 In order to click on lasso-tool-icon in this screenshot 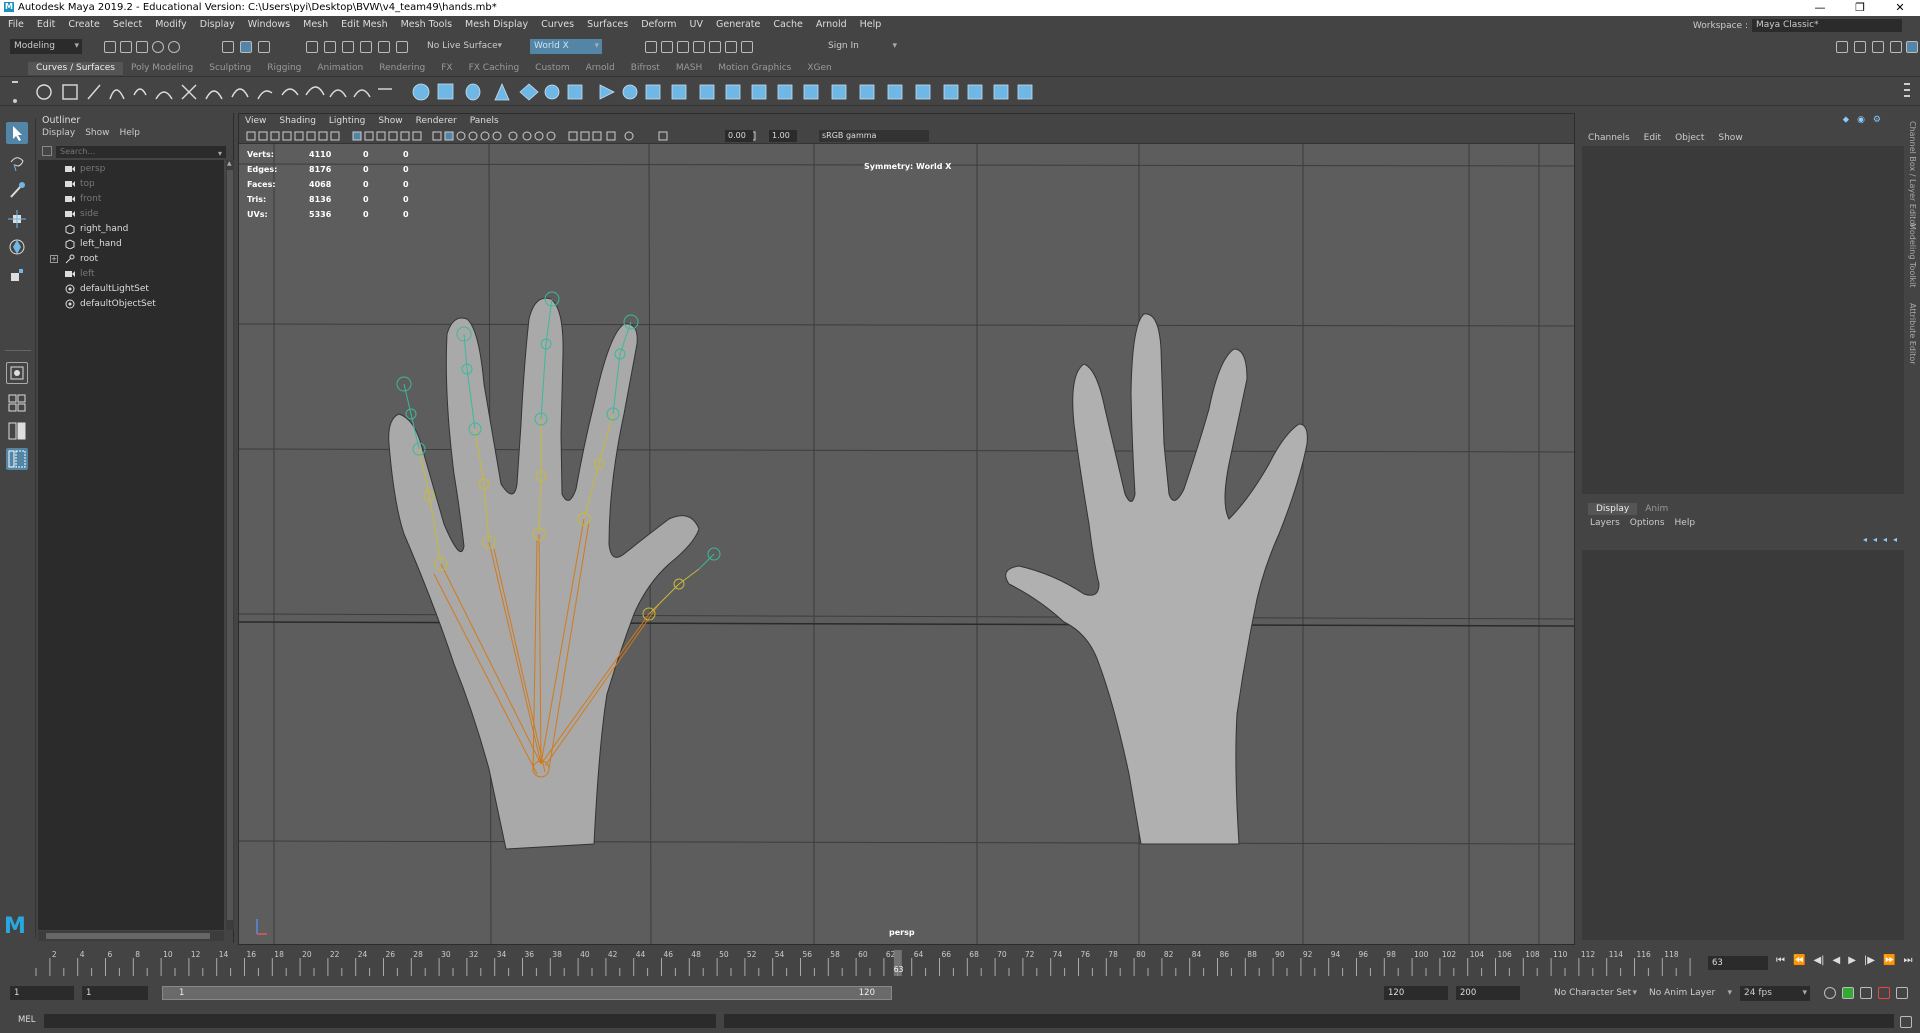, I will do `click(17, 163)`.